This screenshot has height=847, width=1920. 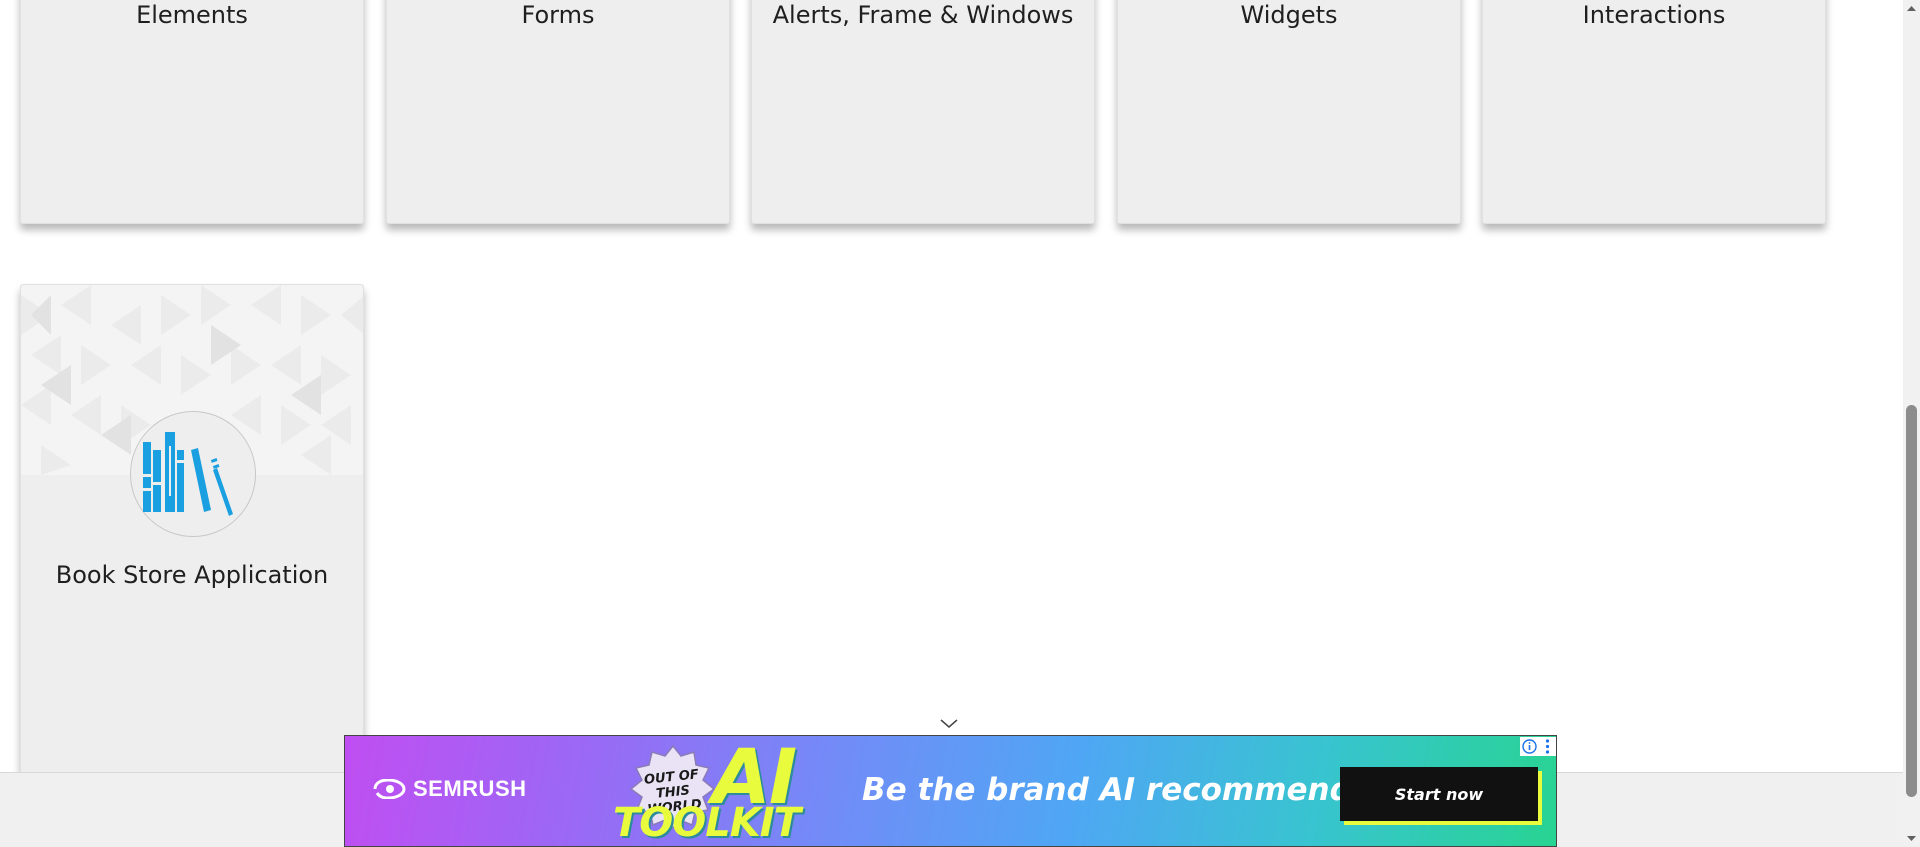 I want to click on scrollbar-thumb, so click(x=1911, y=601).